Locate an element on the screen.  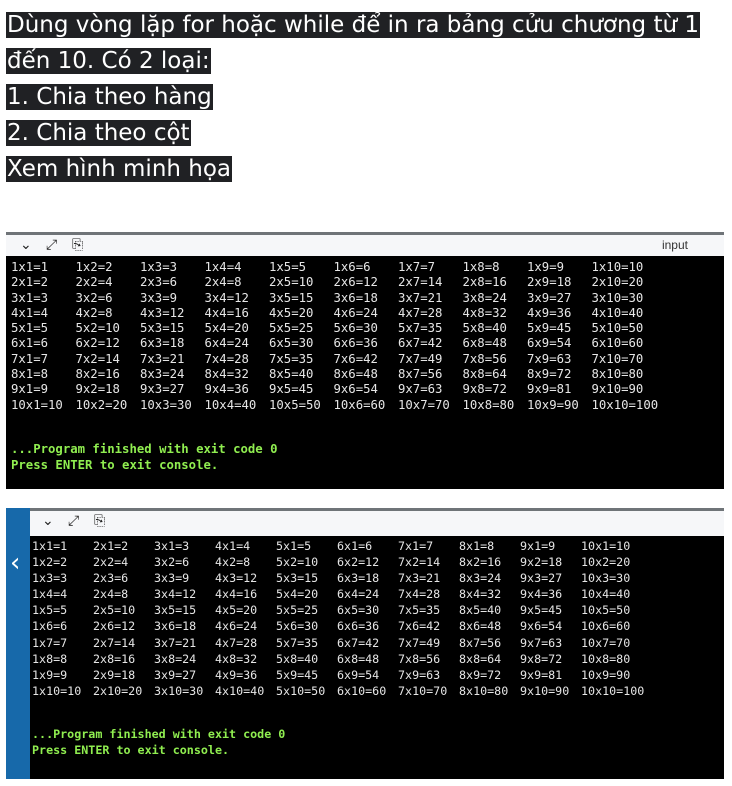
table-cell: 1x3=3 is located at coordinates (159, 267).